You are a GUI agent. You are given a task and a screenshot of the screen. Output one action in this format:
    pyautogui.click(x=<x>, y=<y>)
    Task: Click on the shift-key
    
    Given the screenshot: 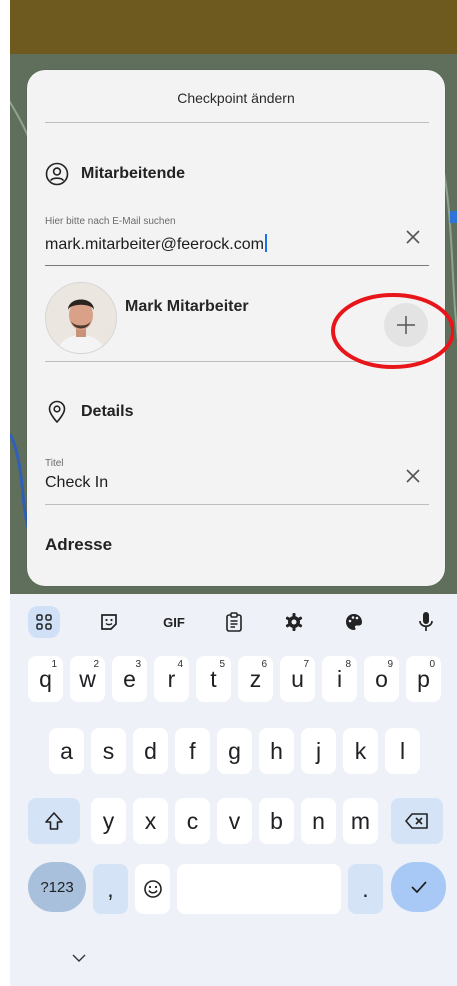 What is the action you would take?
    pyautogui.click(x=54, y=821)
    